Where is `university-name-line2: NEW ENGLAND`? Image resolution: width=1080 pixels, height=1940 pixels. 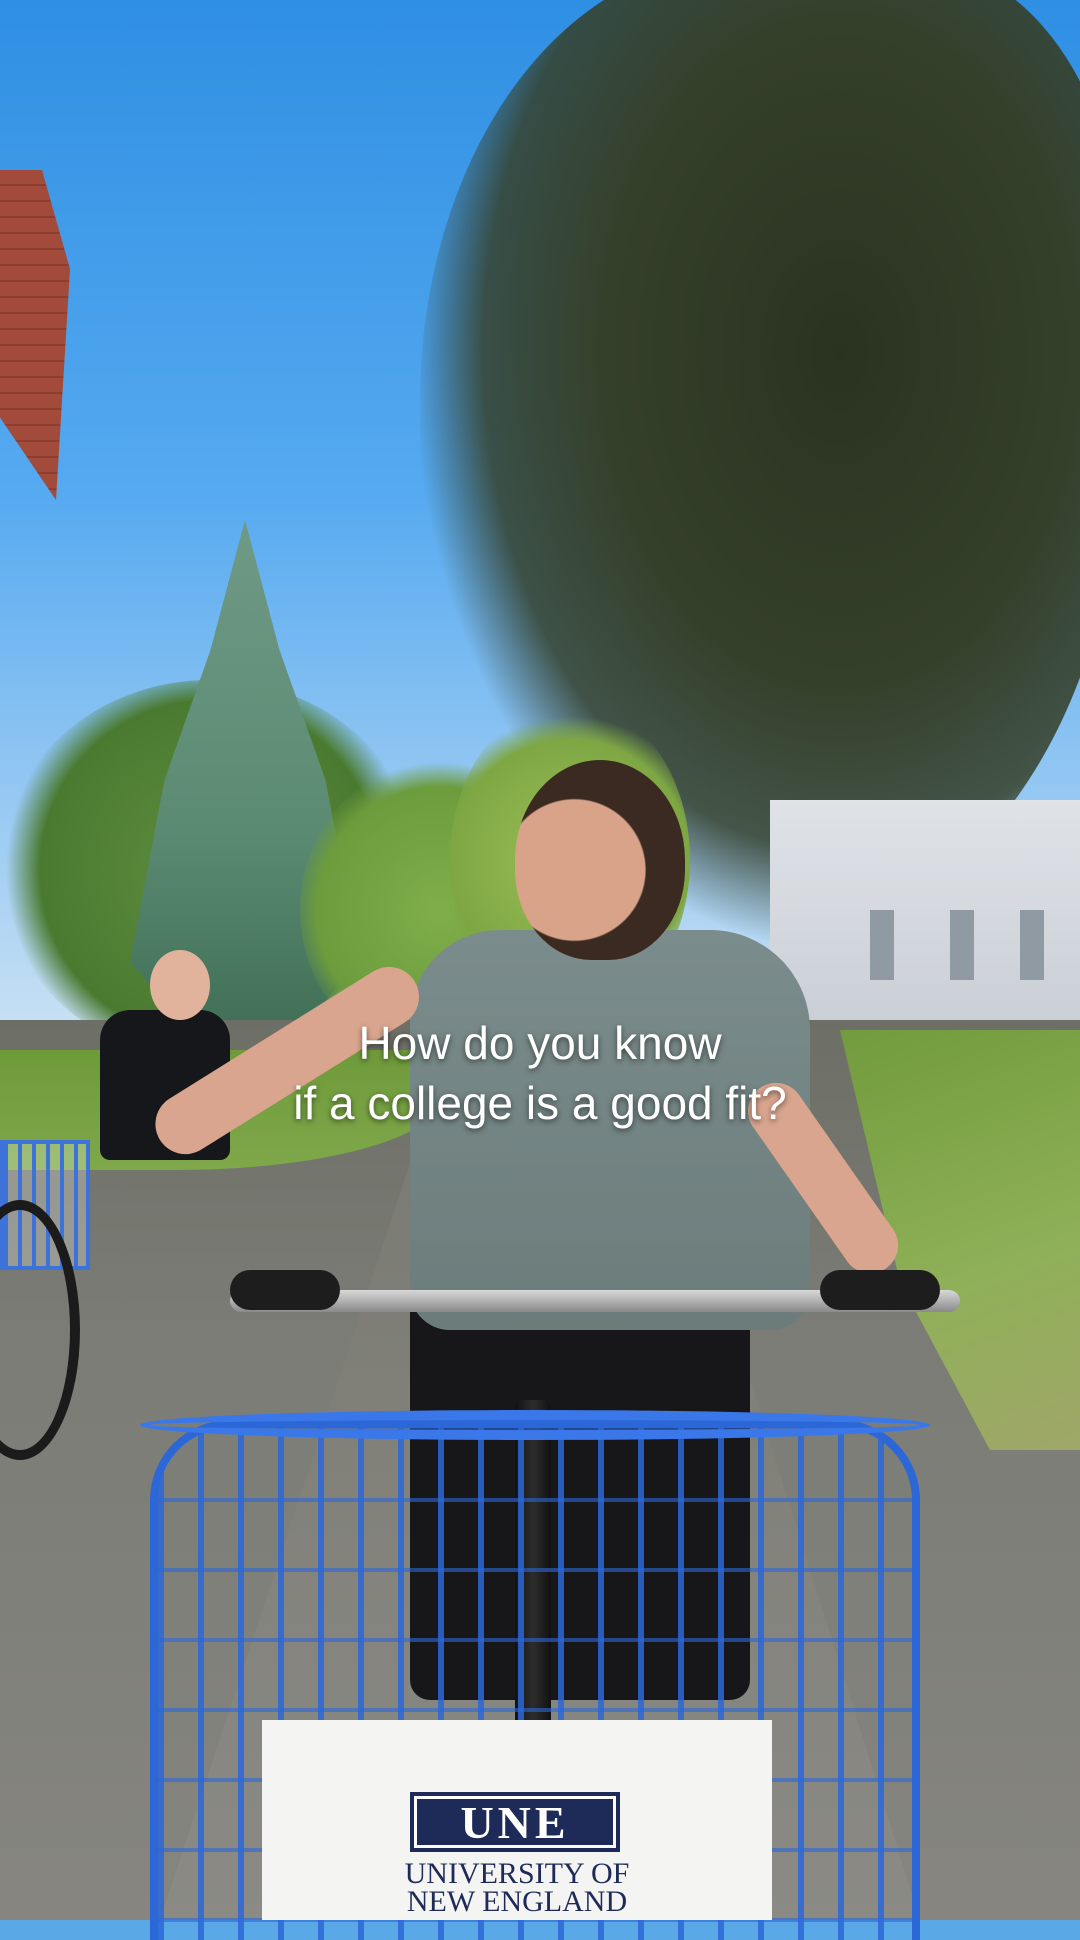 university-name-line2: NEW ENGLAND is located at coordinates (517, 1901).